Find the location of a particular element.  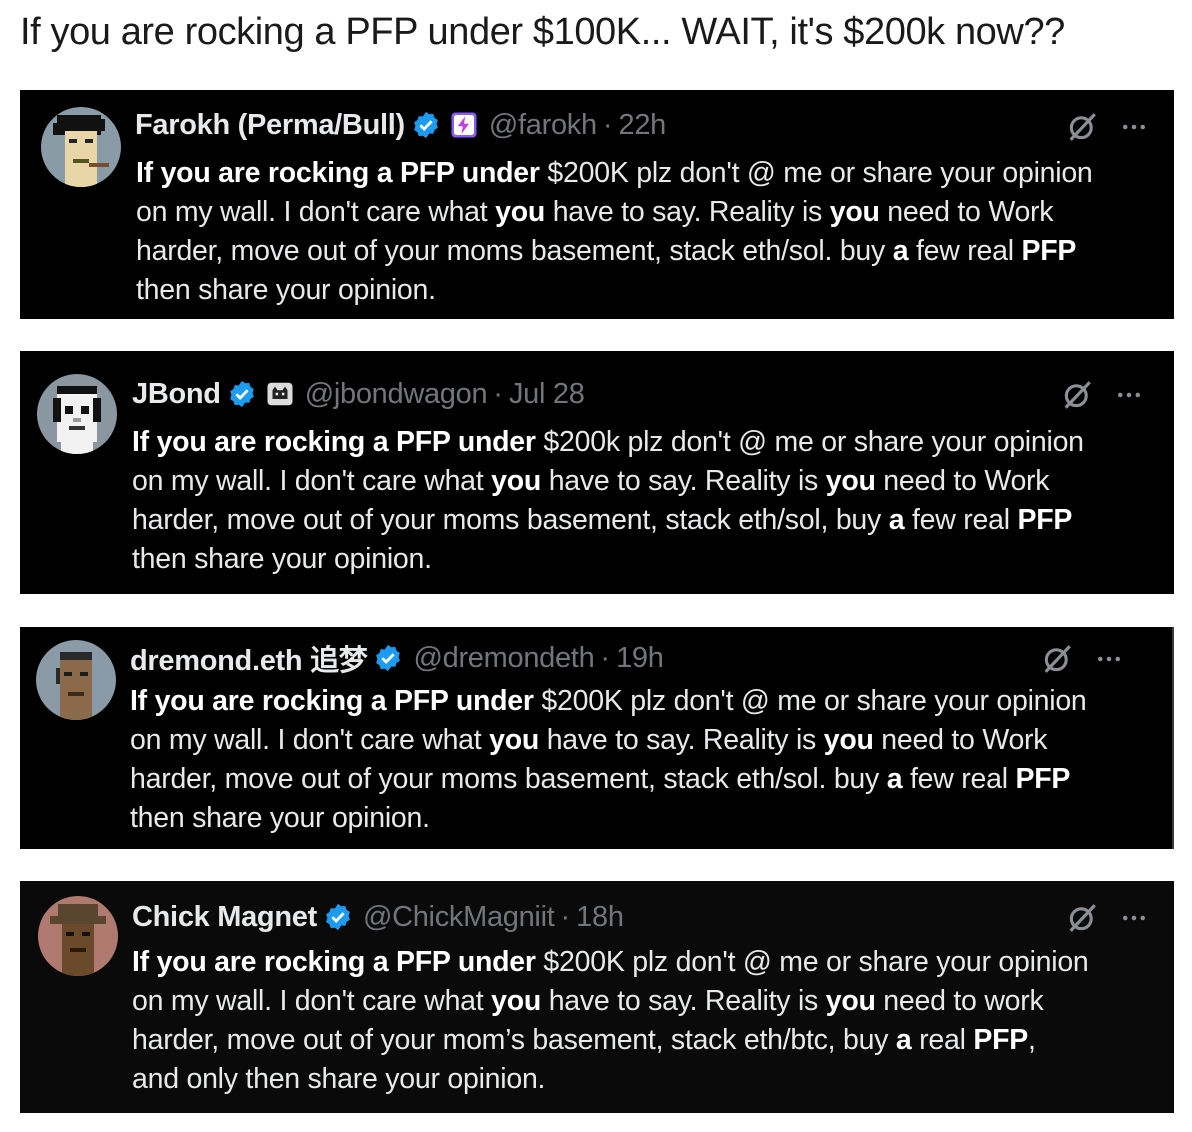

handle: @farokh is located at coordinates (543, 125).